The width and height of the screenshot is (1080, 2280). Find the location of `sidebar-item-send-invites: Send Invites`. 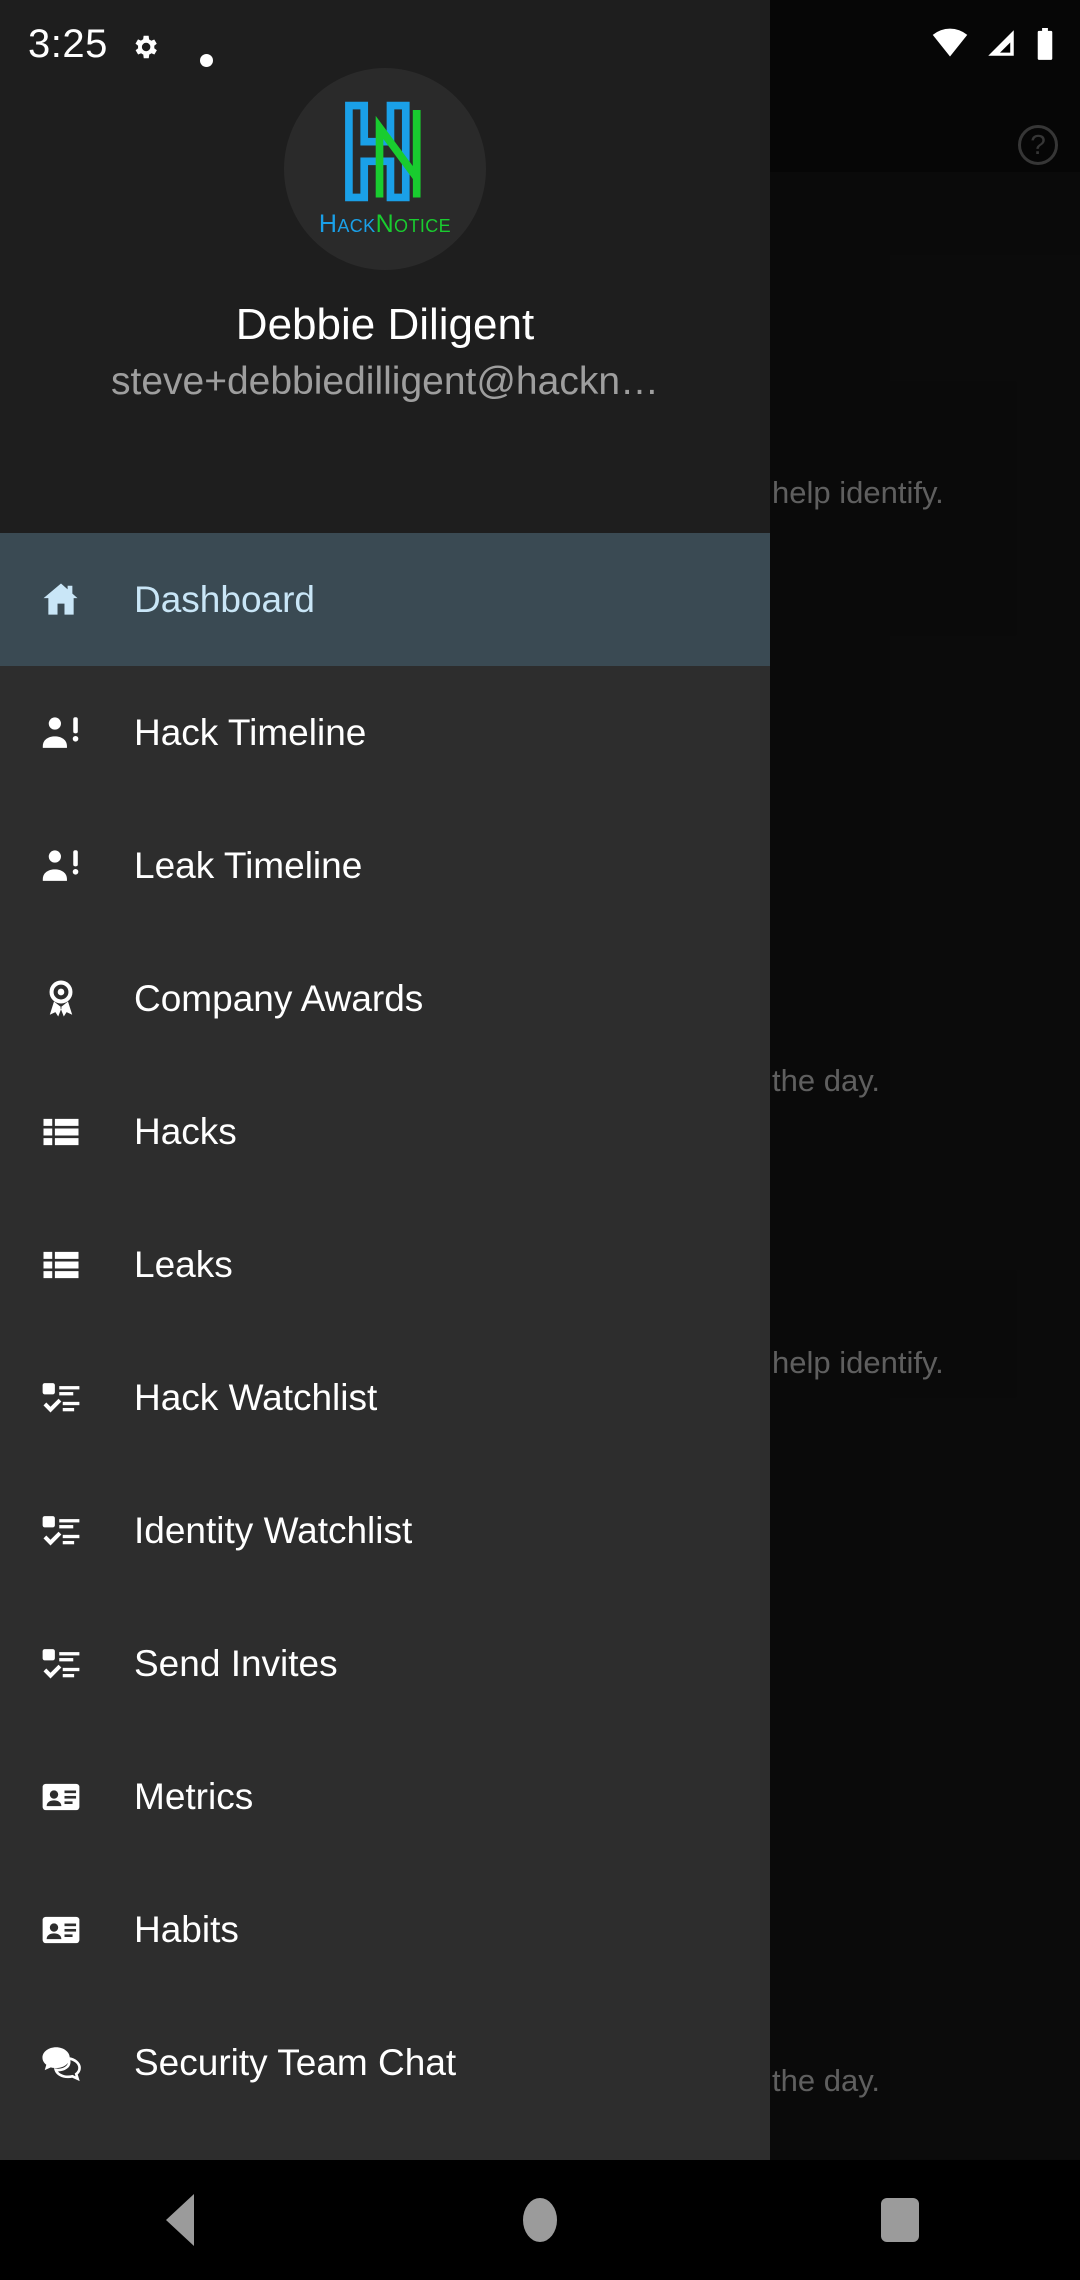

sidebar-item-send-invites: Send Invites is located at coordinates (385, 1663).